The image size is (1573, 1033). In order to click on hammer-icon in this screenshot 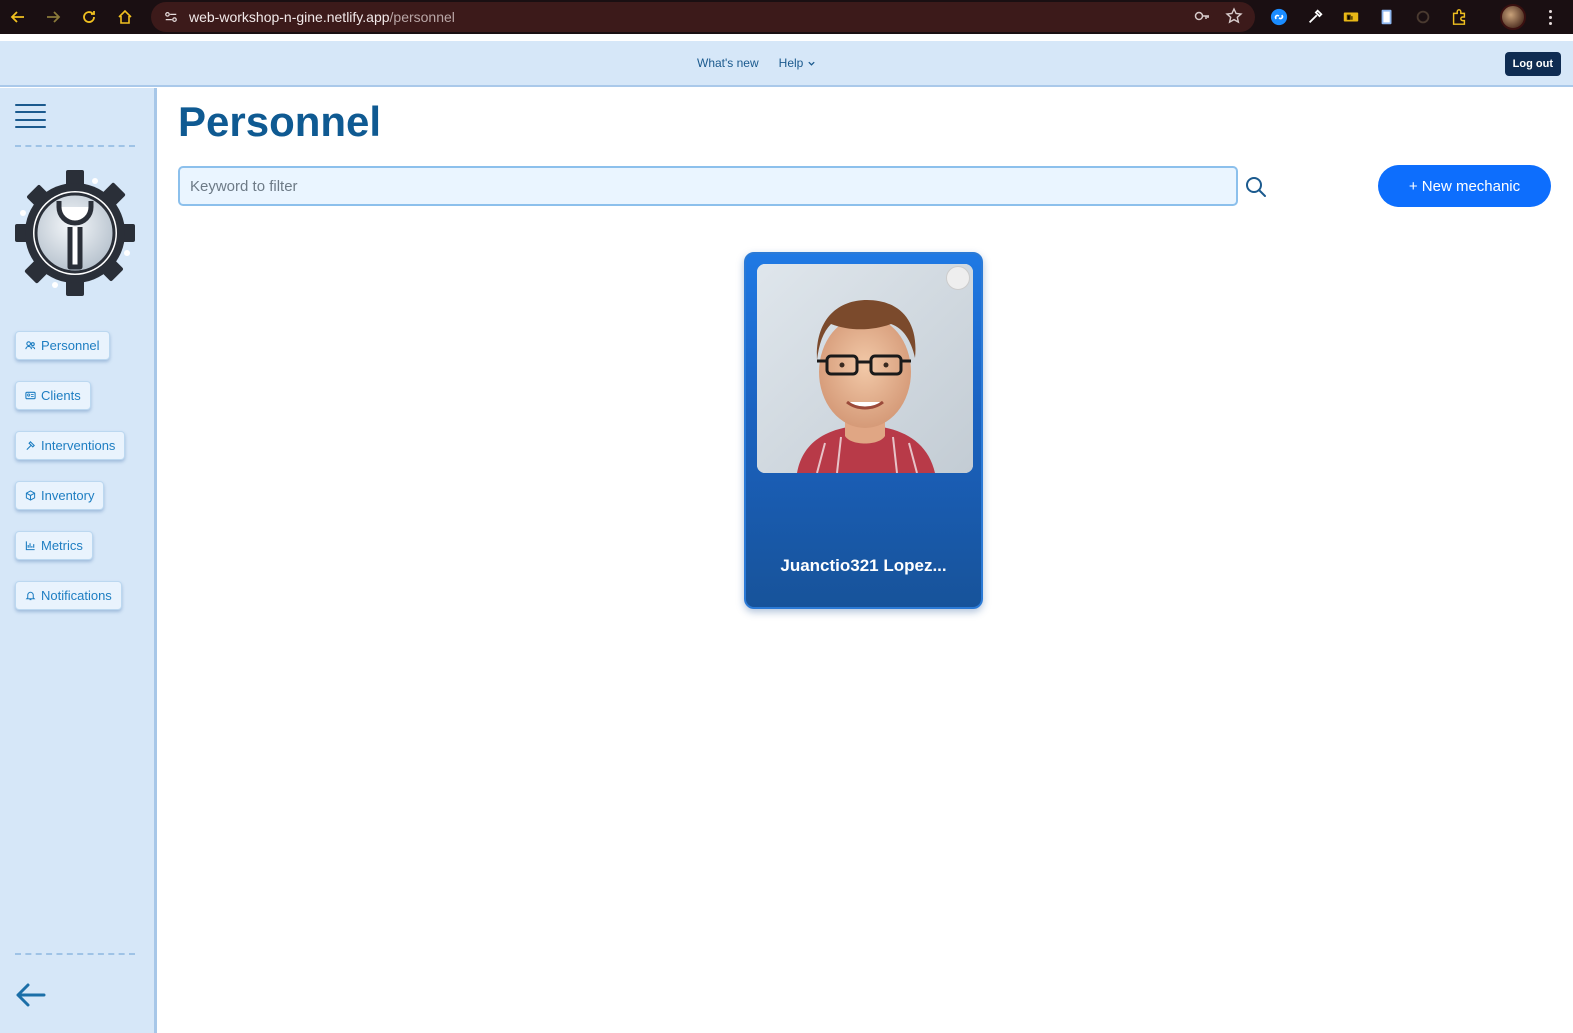, I will do `click(30, 446)`.